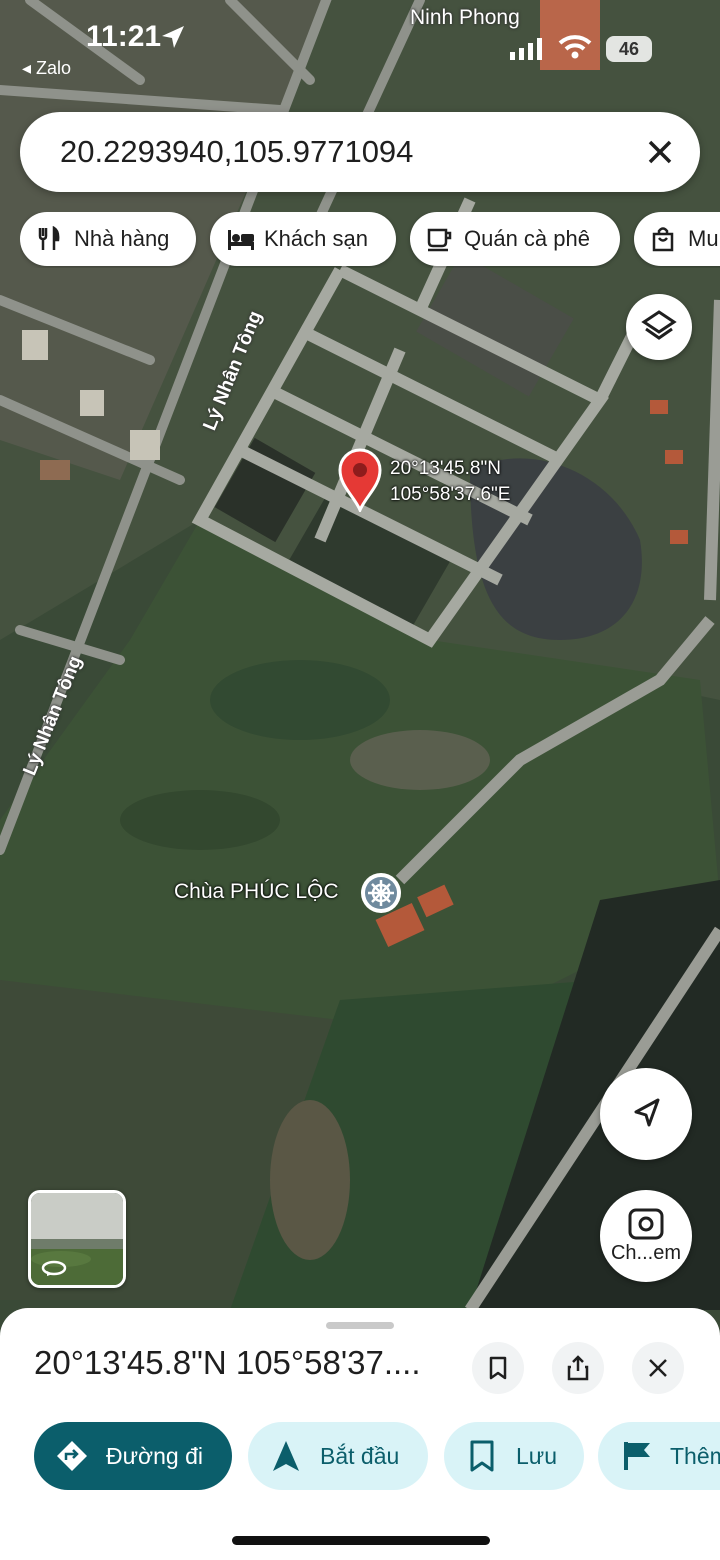 The width and height of the screenshot is (720, 1560). What do you see at coordinates (241, 240) in the screenshot?
I see `bed-icon` at bounding box center [241, 240].